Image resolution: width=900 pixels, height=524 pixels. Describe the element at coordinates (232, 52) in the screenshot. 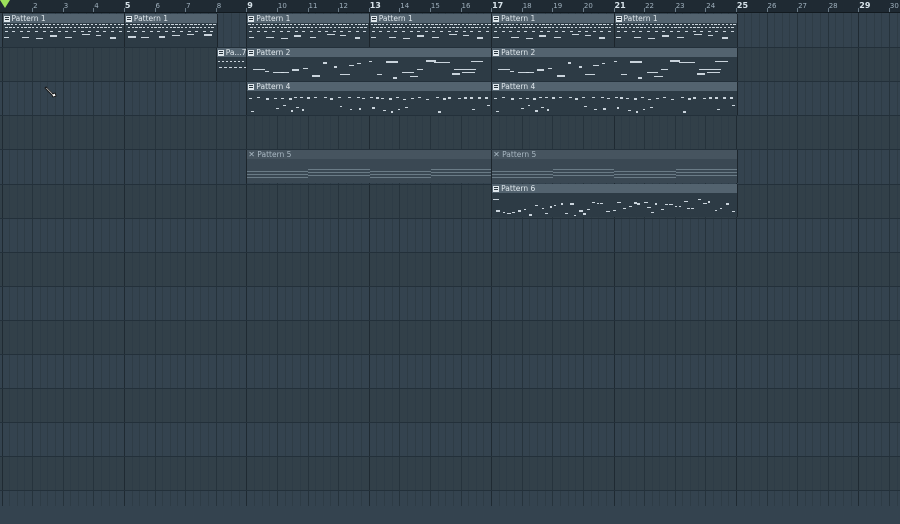

I see `pattern-clip-header: Pa...7` at that location.